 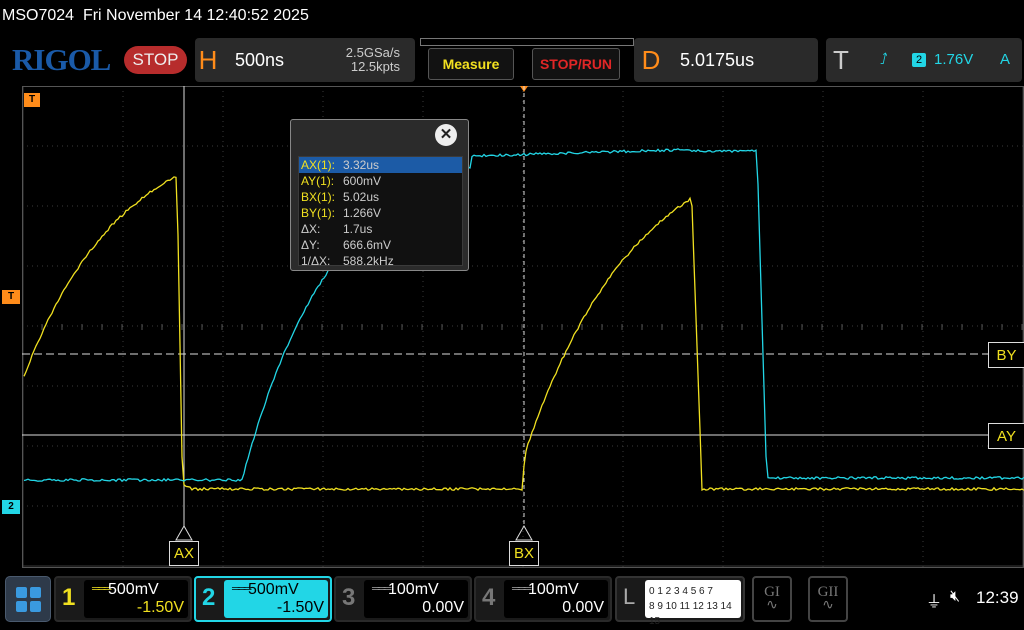 I want to click on datetime: Fri November 14 12:40:52 2025, so click(x=196, y=15).